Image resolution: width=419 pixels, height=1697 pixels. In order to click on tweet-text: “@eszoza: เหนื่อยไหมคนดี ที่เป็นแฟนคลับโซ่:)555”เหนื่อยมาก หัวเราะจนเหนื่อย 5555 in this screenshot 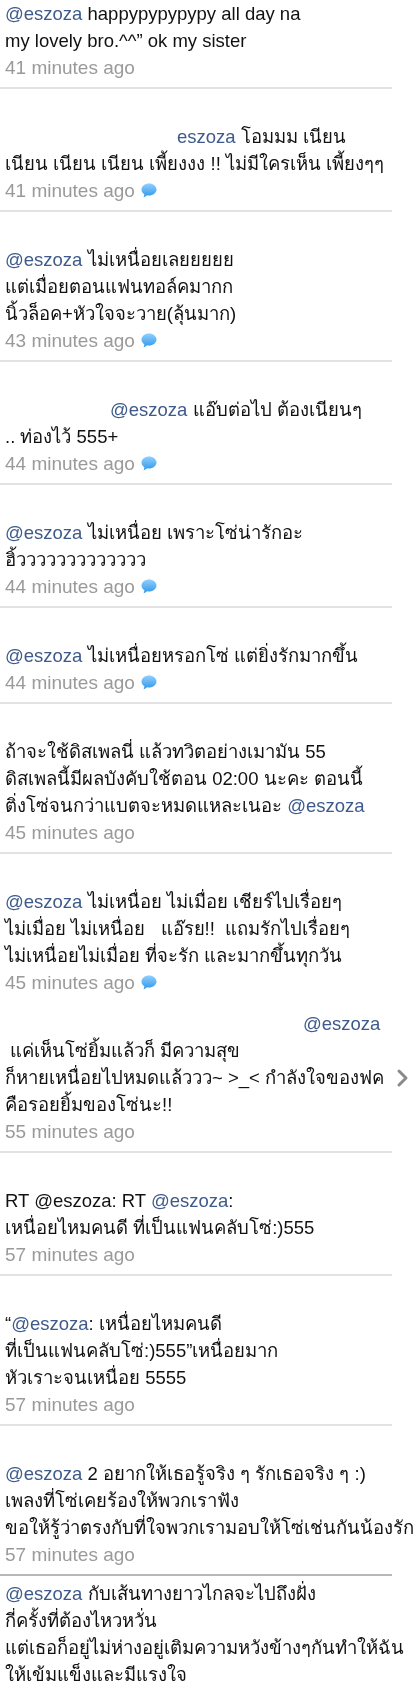, I will do `click(142, 1350)`.